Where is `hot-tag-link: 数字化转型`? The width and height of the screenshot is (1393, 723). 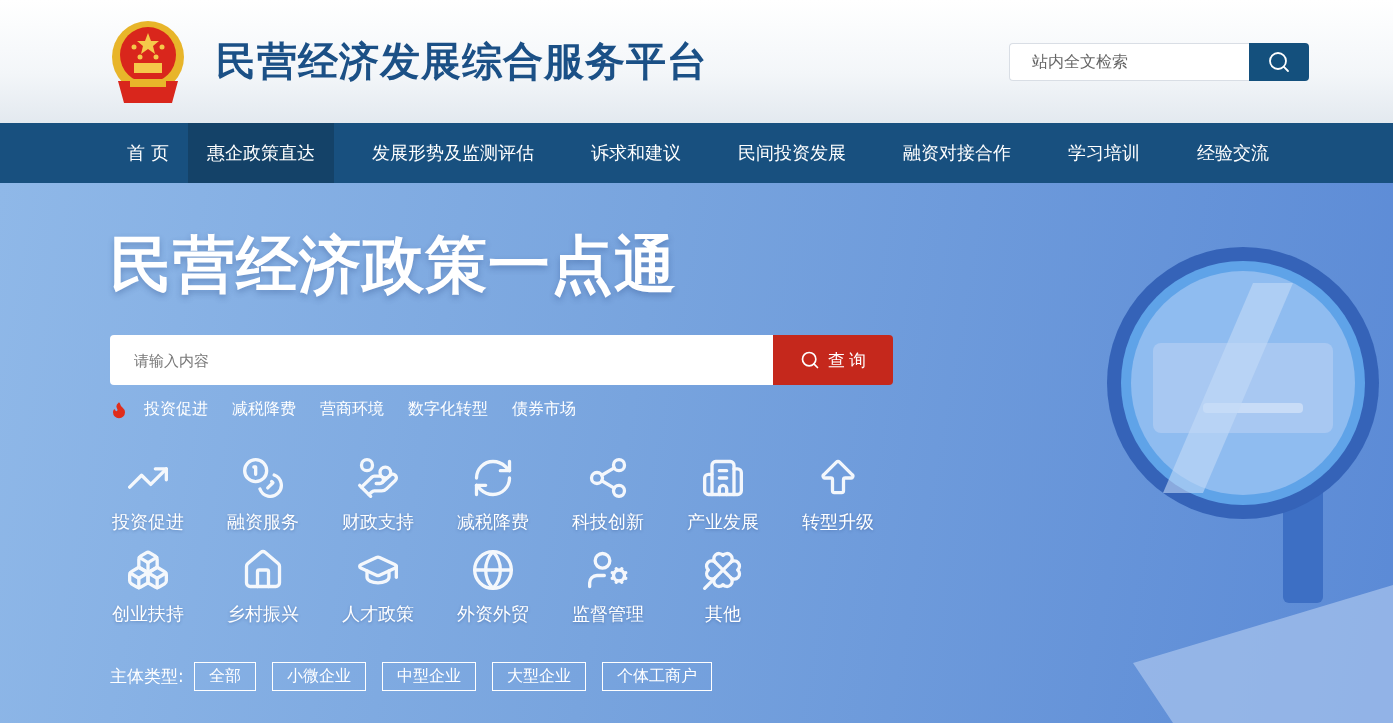 hot-tag-link: 数字化转型 is located at coordinates (448, 409).